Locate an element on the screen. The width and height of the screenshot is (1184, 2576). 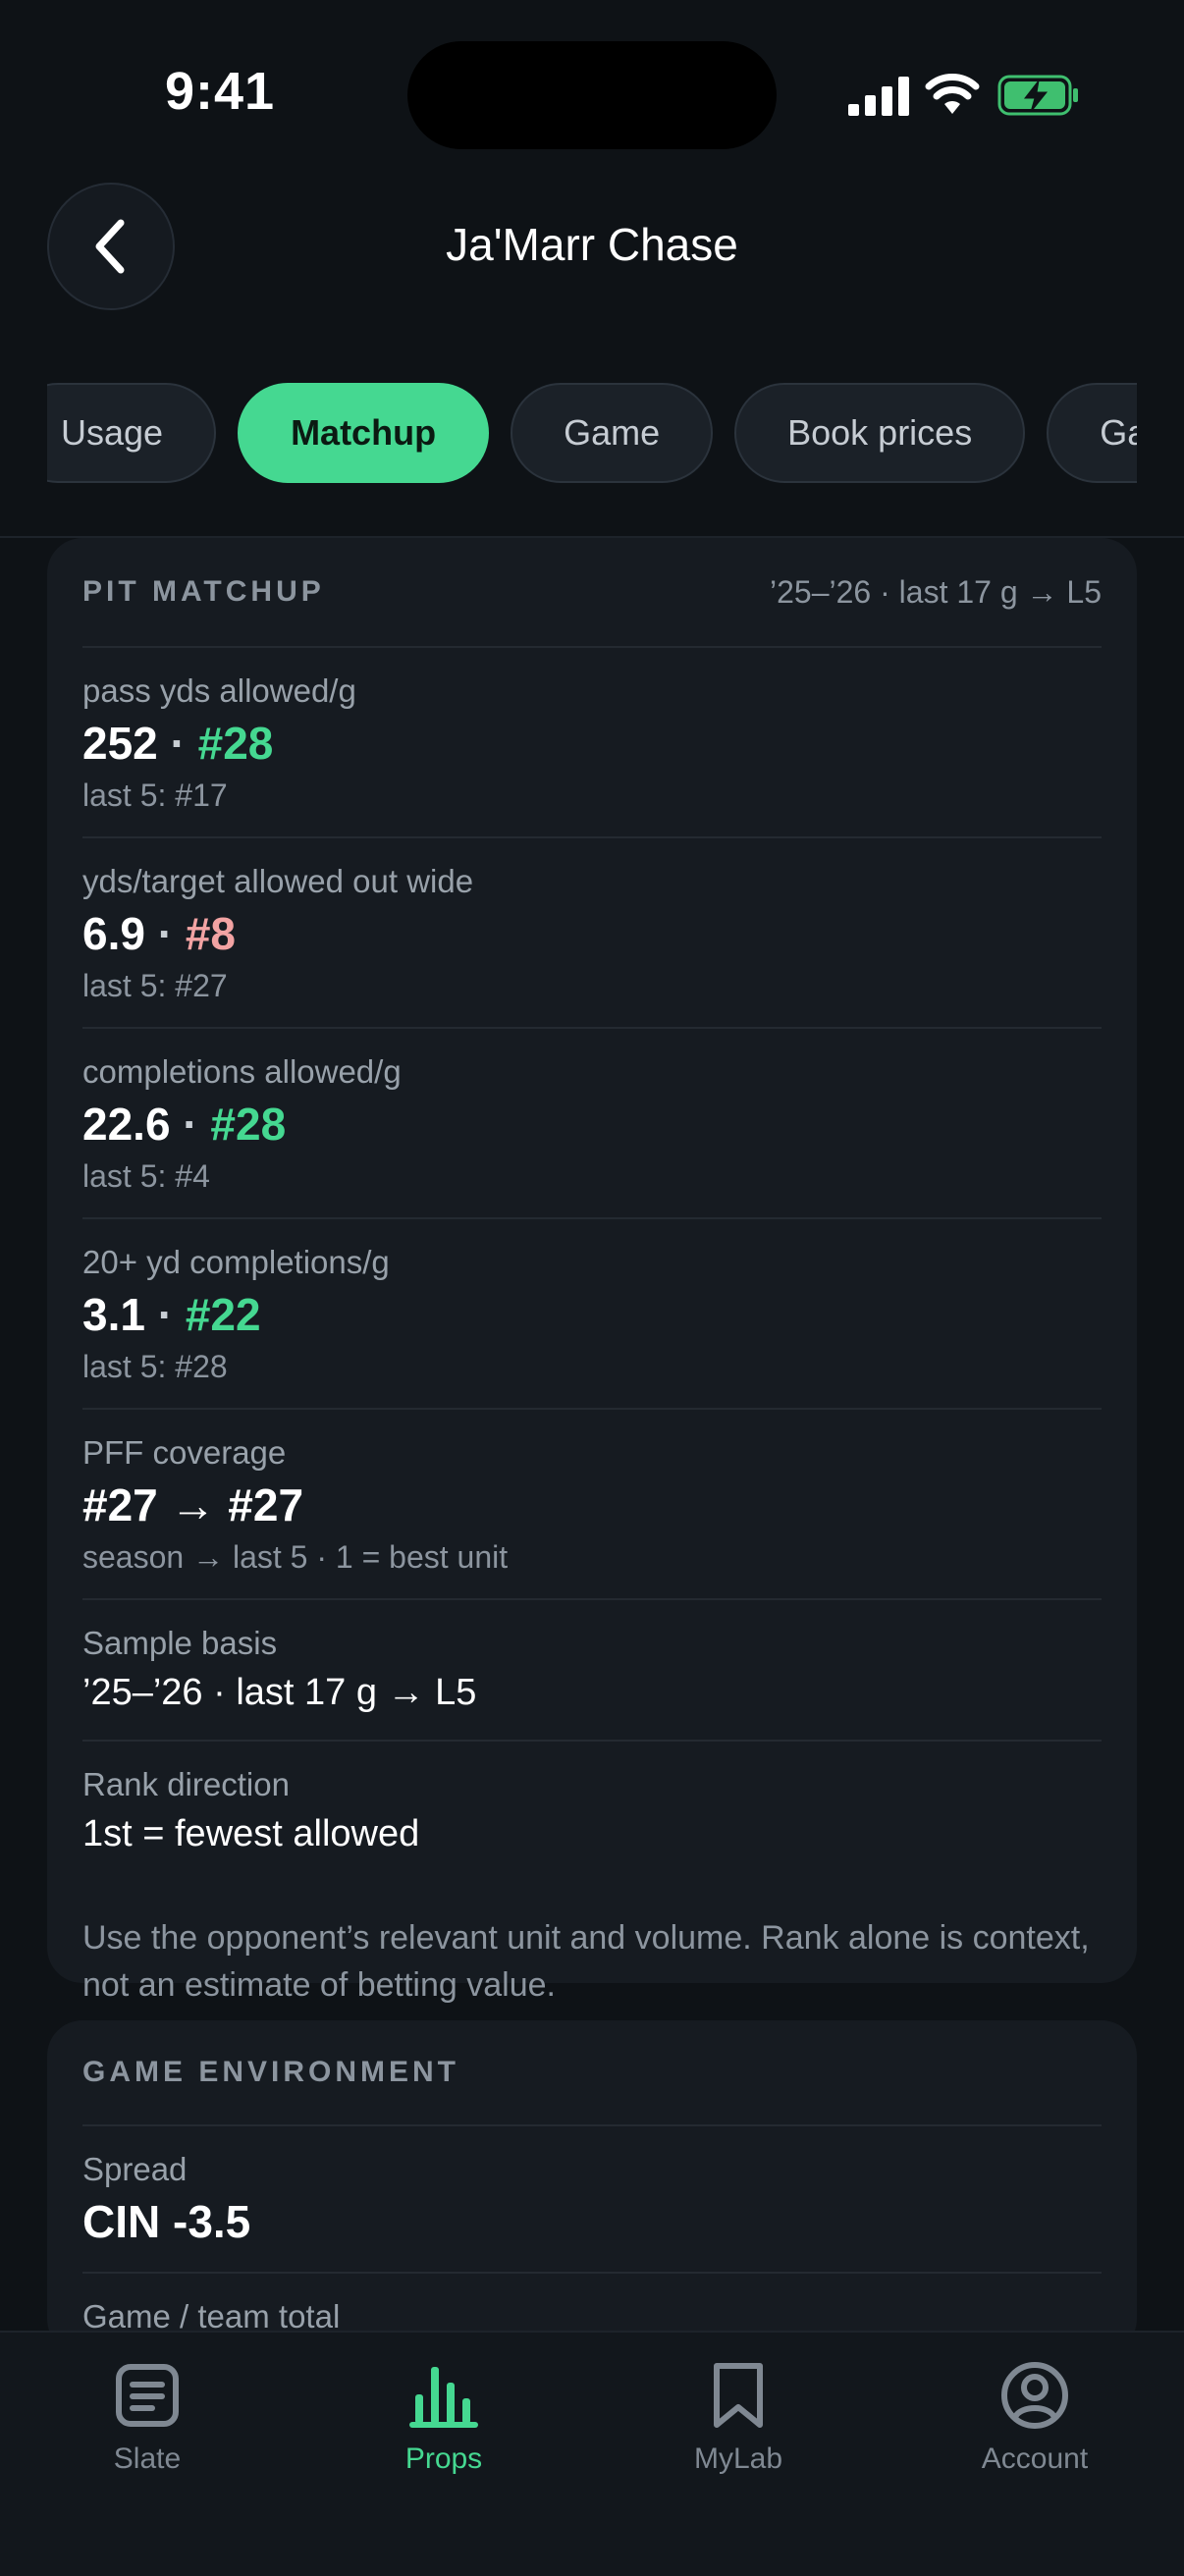
stat-value: 252 · #28 is located at coordinates (178, 743).